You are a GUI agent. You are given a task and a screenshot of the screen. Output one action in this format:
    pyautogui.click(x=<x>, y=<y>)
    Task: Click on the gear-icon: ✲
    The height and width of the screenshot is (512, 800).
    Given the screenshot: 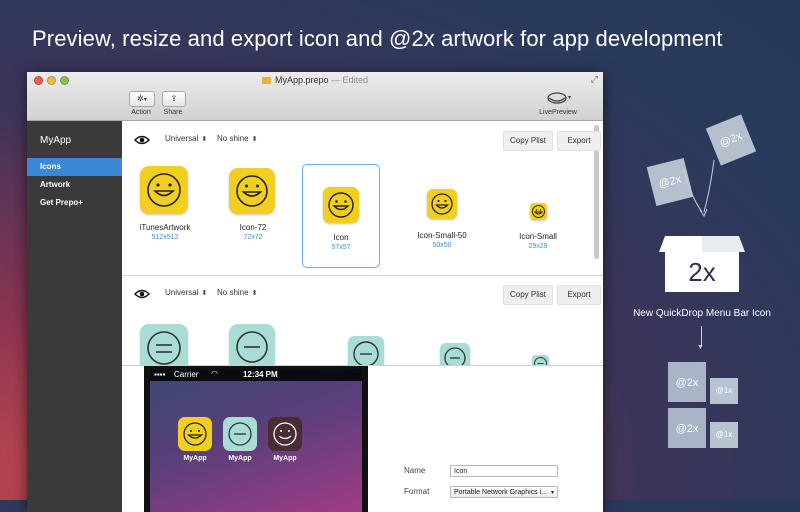 What is the action you would take?
    pyautogui.click(x=140, y=98)
    